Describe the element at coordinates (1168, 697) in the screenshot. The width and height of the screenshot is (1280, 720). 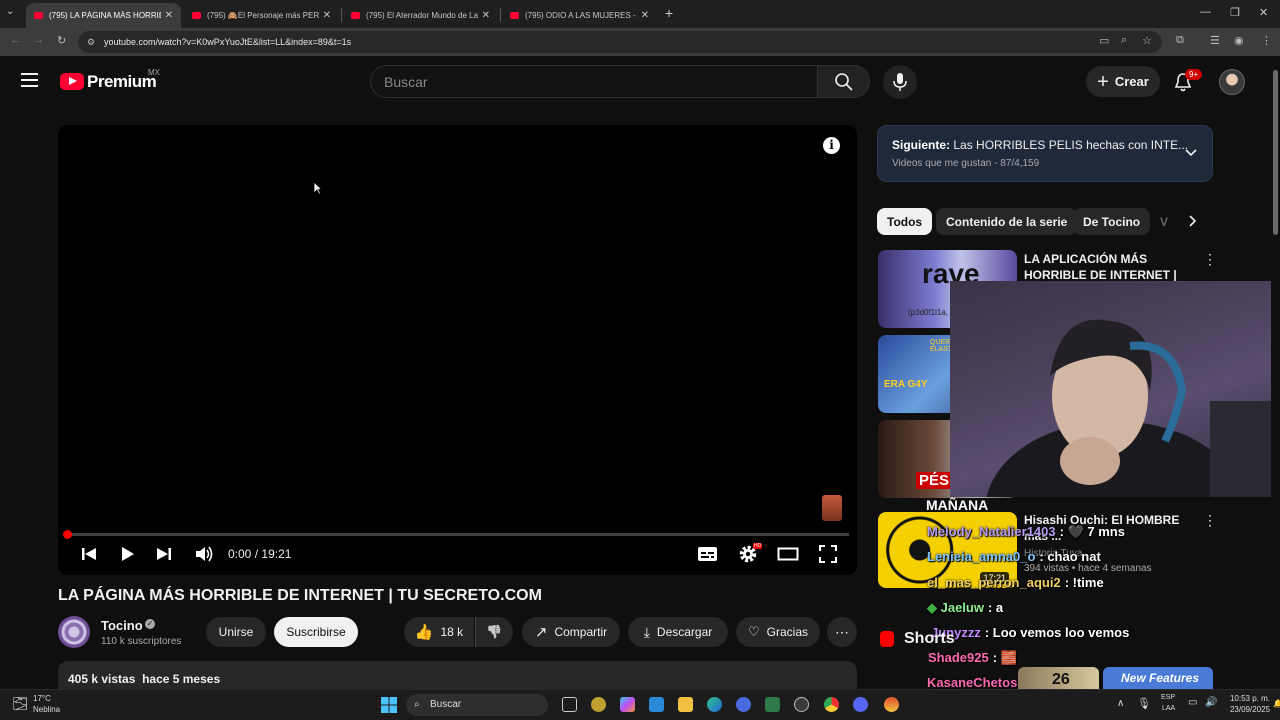
I see `input-language: ESP` at that location.